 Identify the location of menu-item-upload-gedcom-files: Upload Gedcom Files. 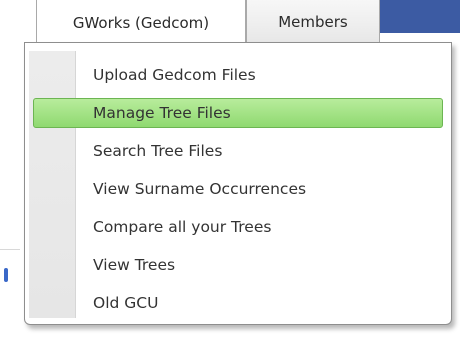
(238, 75).